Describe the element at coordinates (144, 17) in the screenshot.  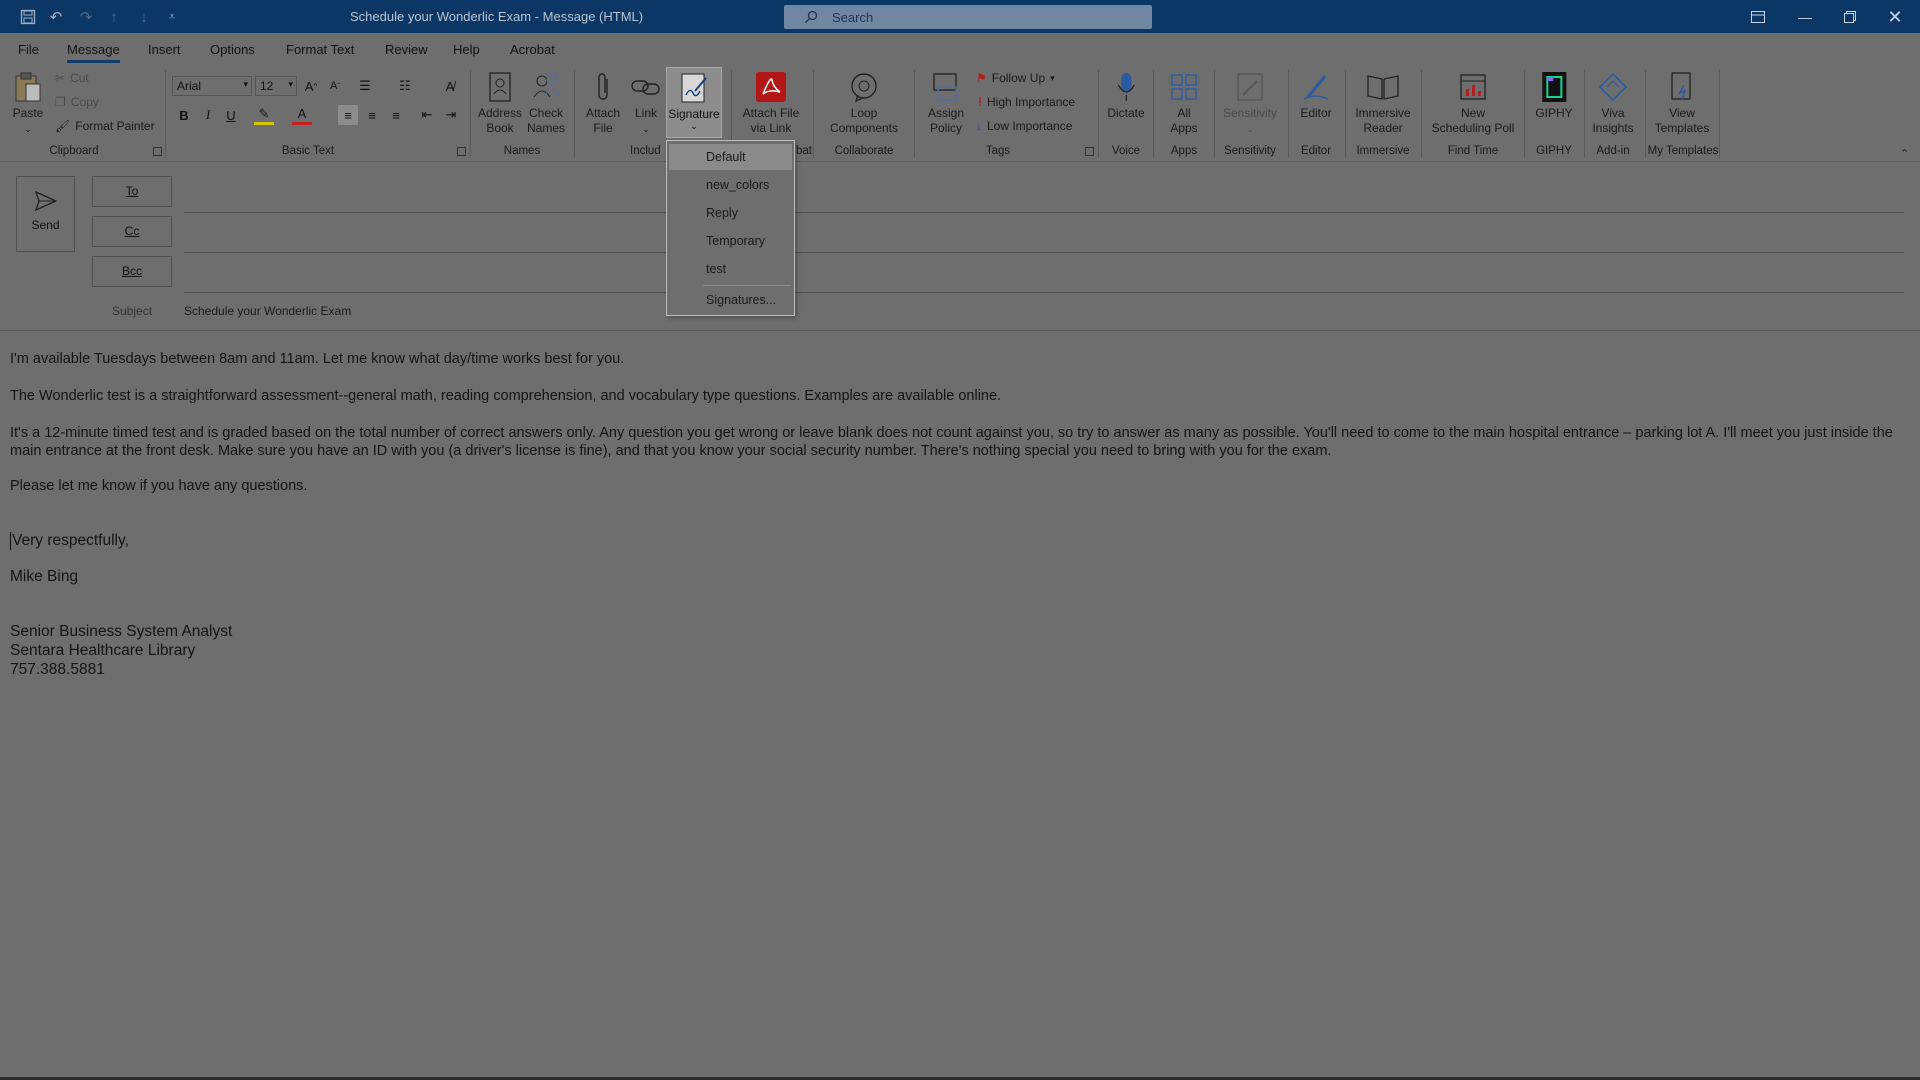
I see `next-item-icon: ↓` at that location.